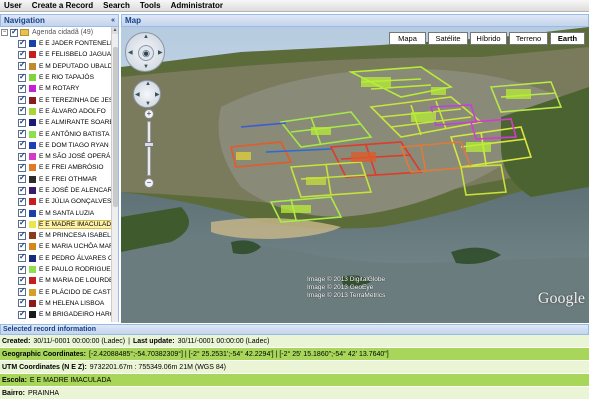 This screenshot has width=589, height=400. Describe the element at coordinates (340, 287) in the screenshot. I see `attribution-line: Image © 2013 GeoEye` at that location.